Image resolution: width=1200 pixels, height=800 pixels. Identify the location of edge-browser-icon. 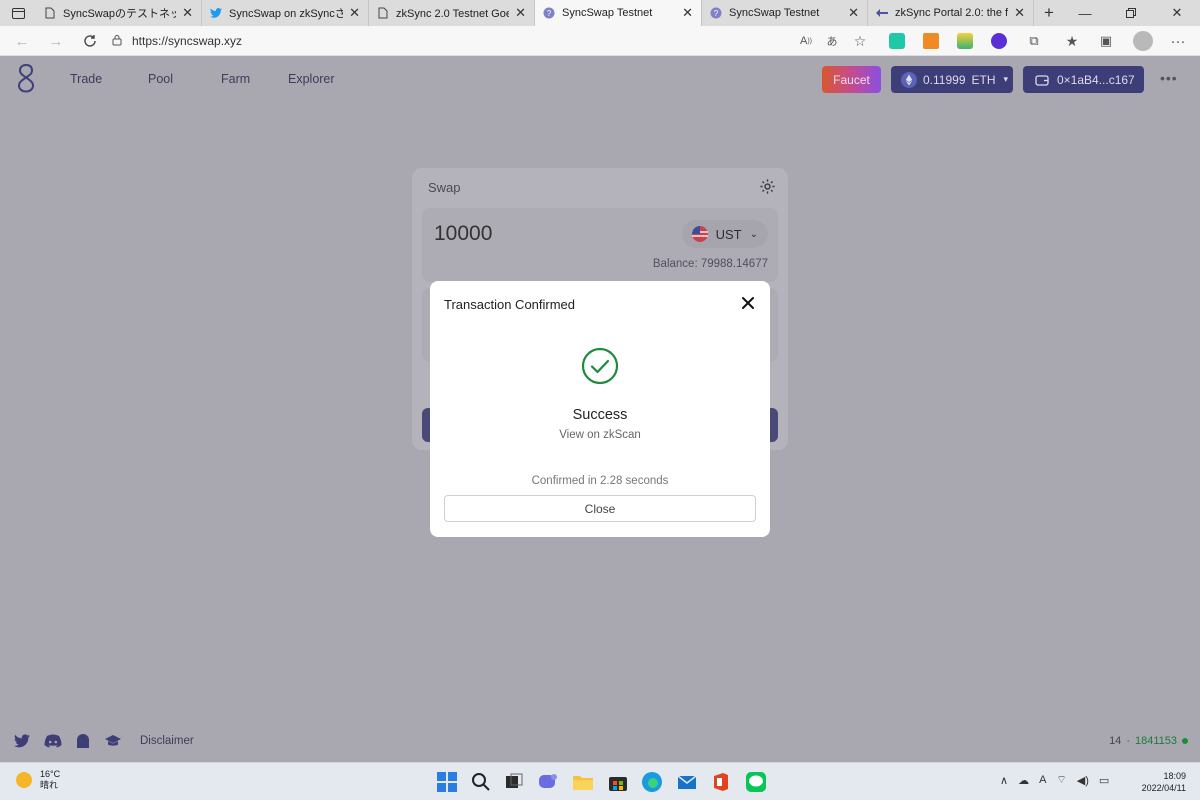
(652, 782).